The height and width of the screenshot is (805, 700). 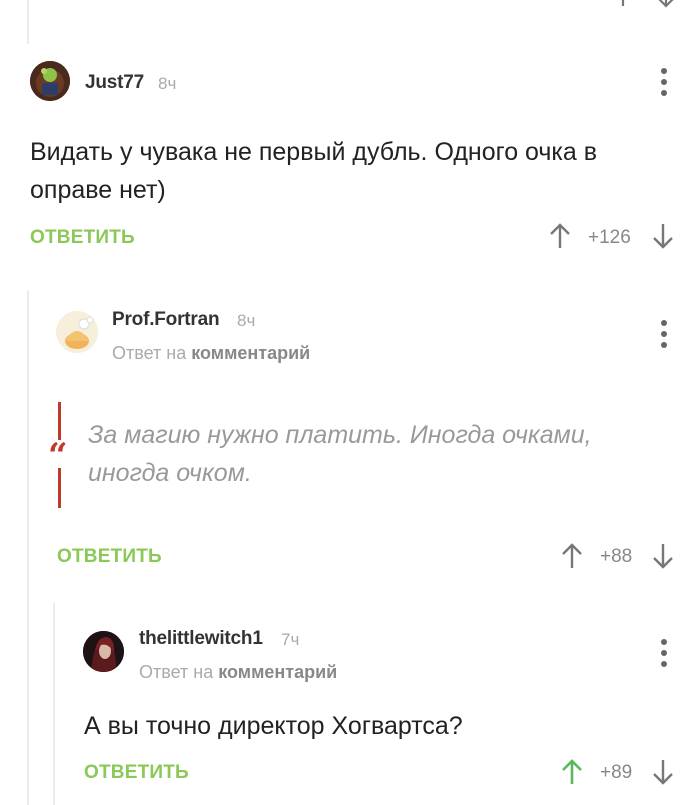 What do you see at coordinates (290, 639) in the screenshot?
I see `timestamp: 7ч` at bounding box center [290, 639].